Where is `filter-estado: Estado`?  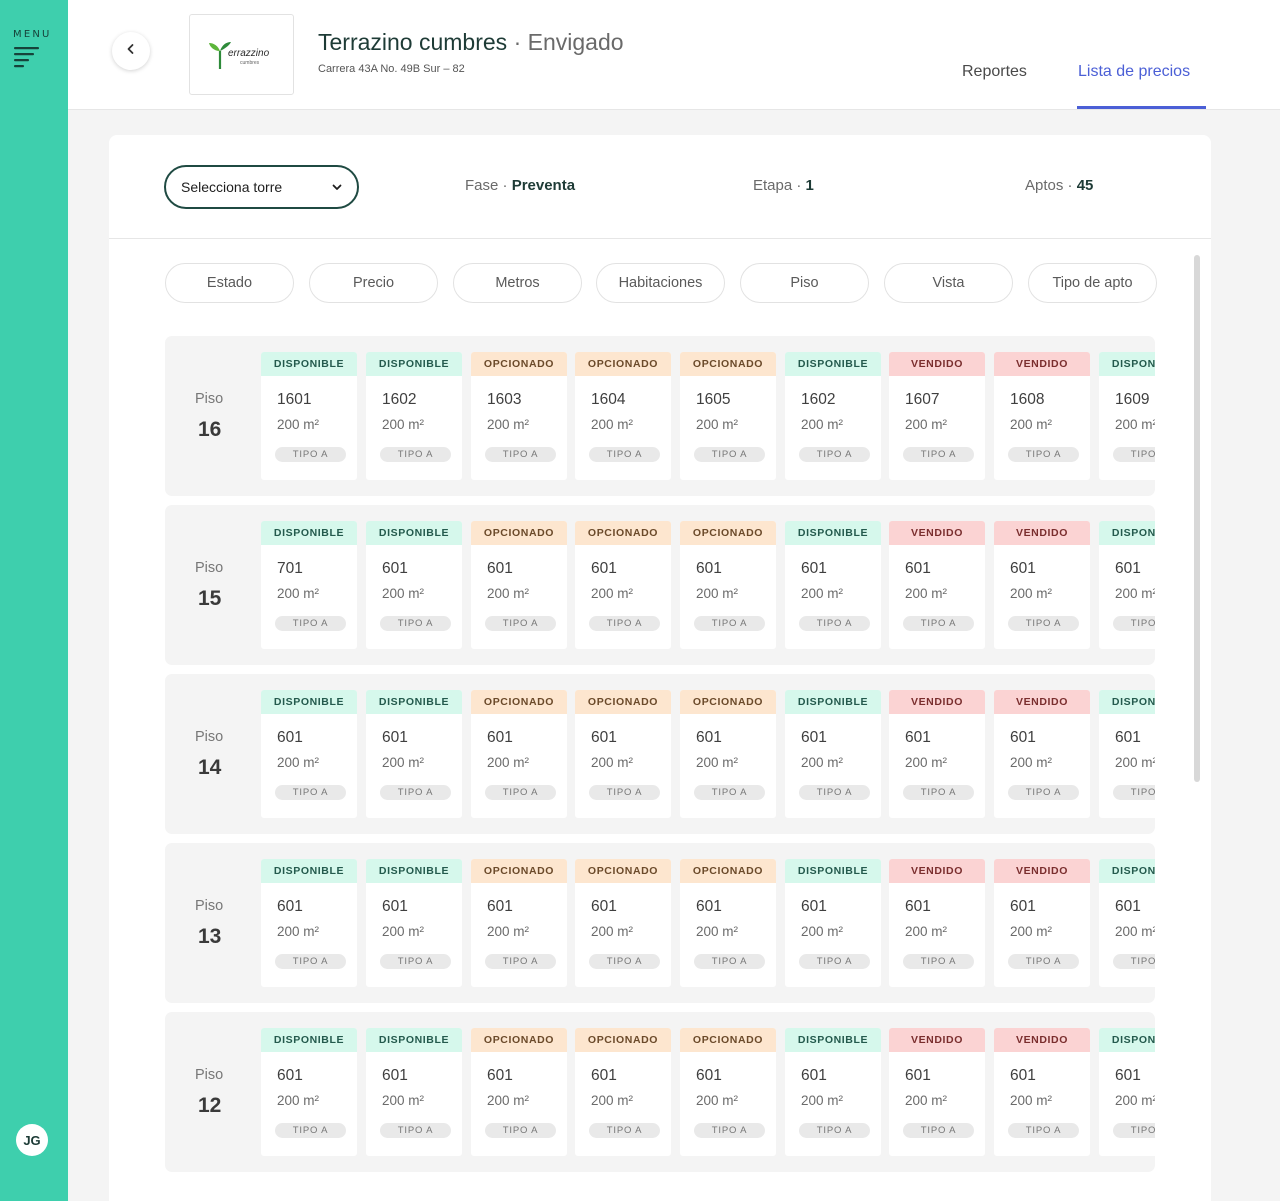 filter-estado: Estado is located at coordinates (229, 283).